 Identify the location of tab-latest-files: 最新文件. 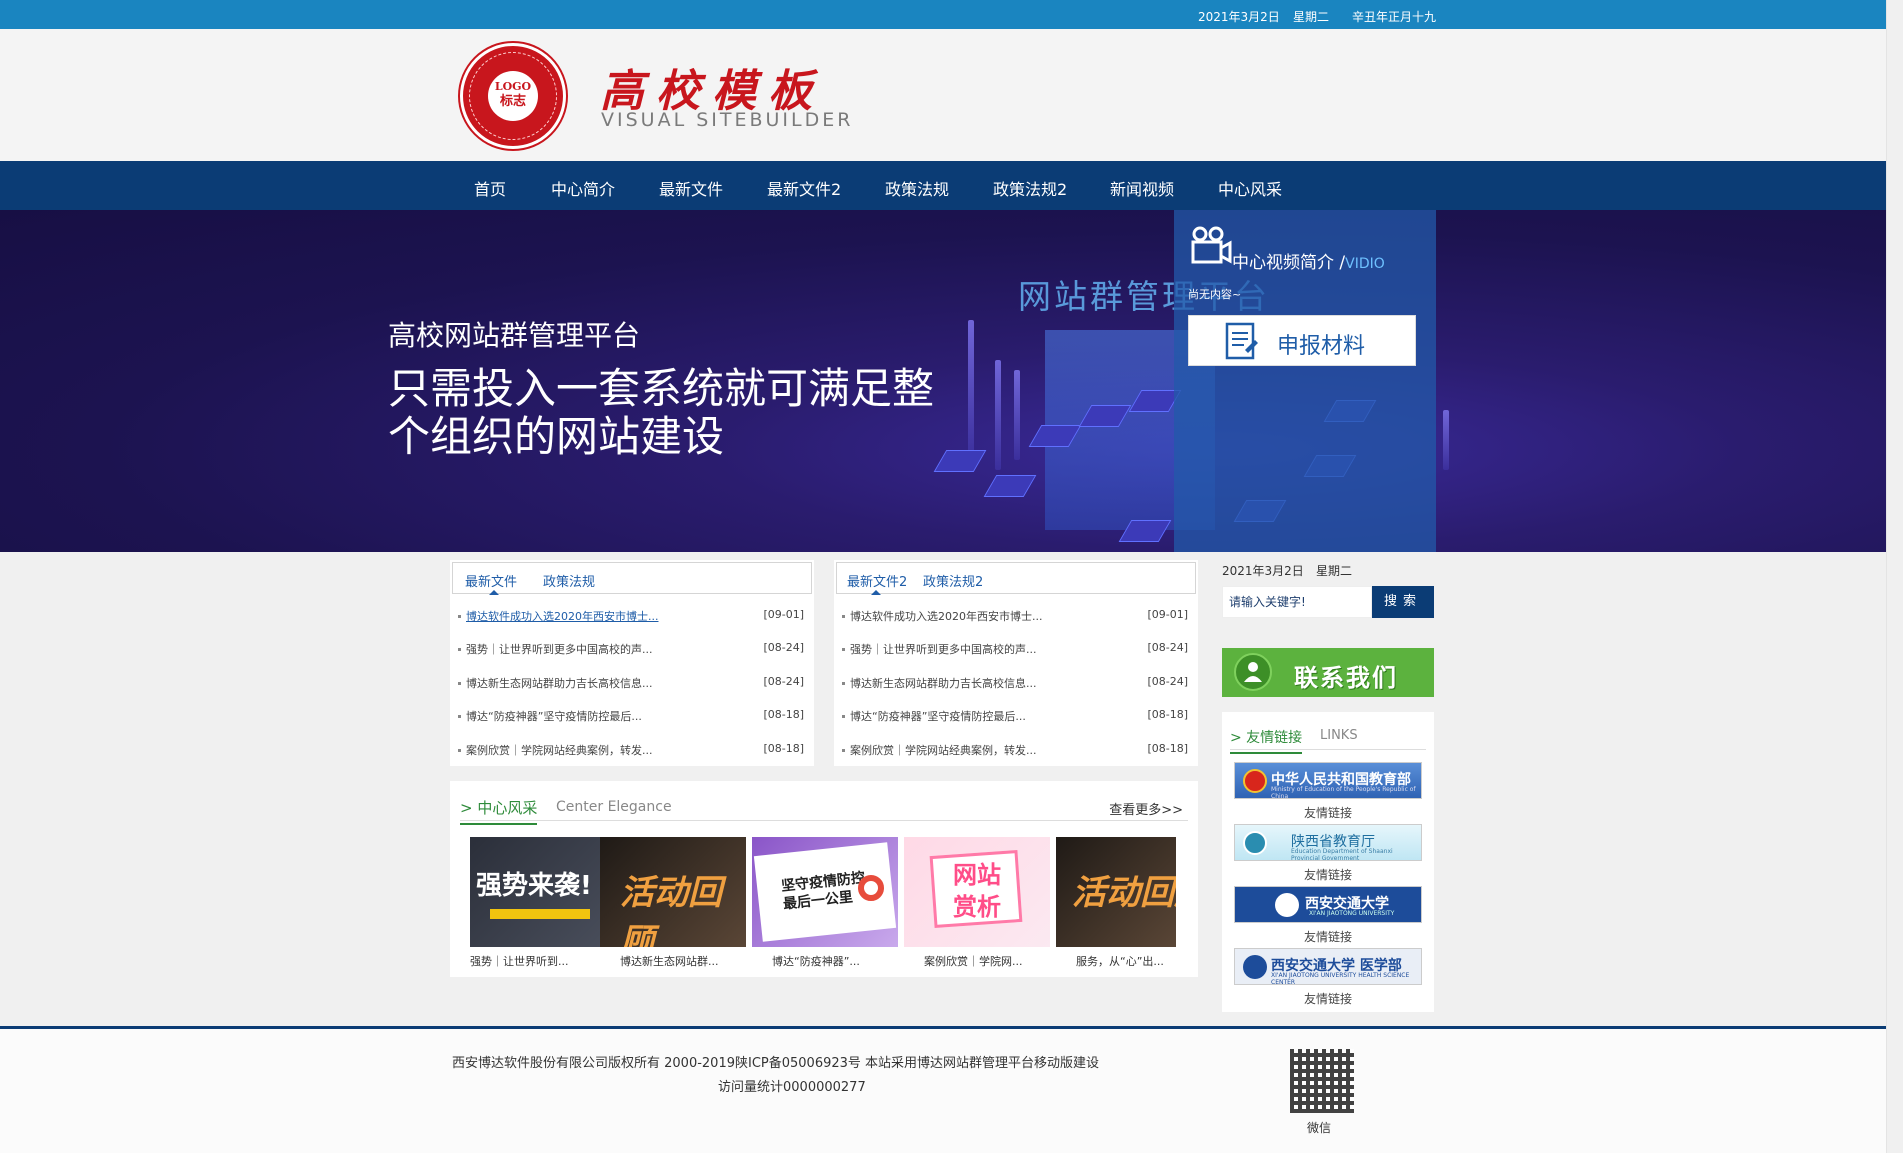
(491, 580).